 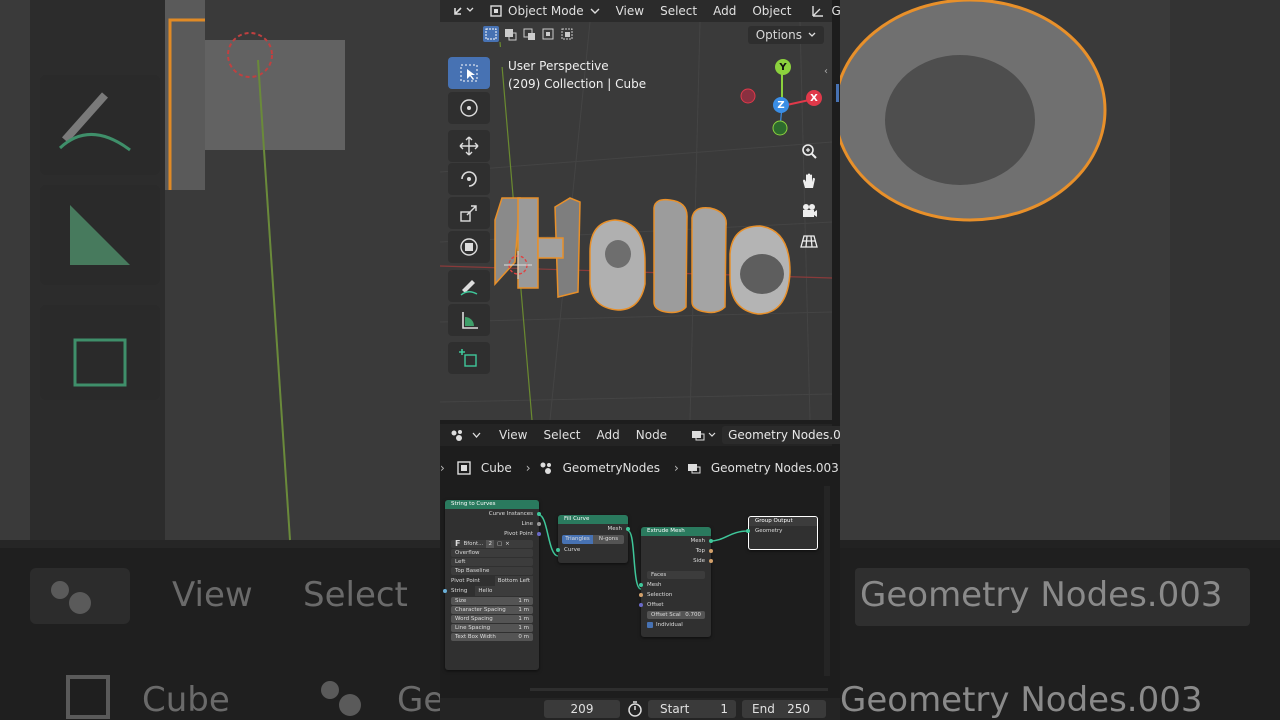 What do you see at coordinates (676, 575) in the screenshot?
I see `extrude-mode-dropdown: Faces` at bounding box center [676, 575].